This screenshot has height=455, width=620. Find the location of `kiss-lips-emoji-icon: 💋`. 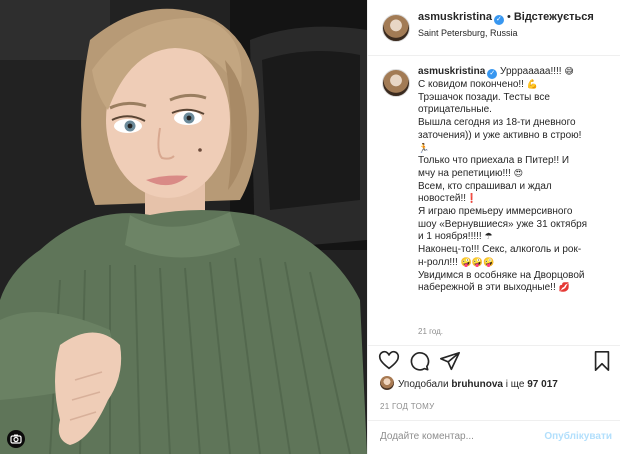

kiss-lips-emoji-icon: 💋 is located at coordinates (564, 287).